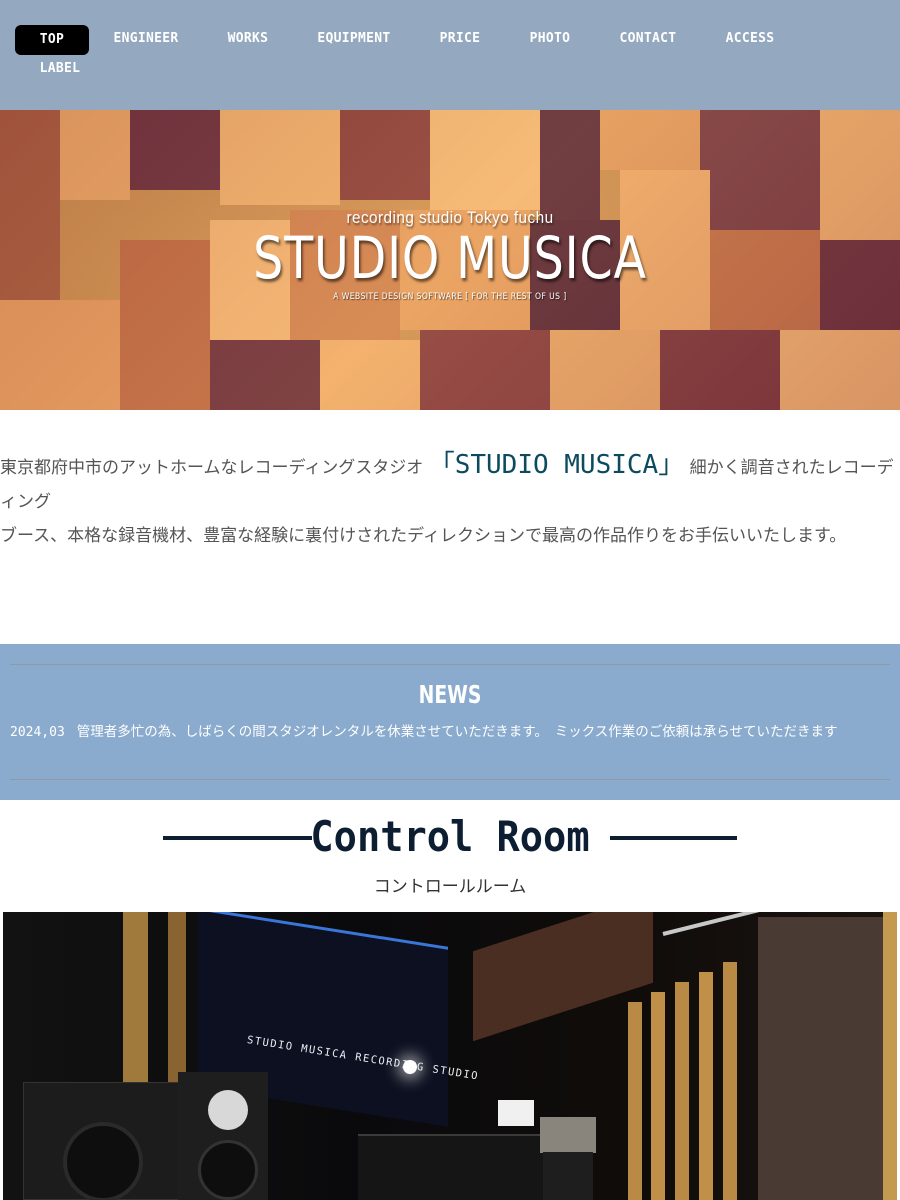  What do you see at coordinates (450, 664) in the screenshot?
I see `news-divider-top` at bounding box center [450, 664].